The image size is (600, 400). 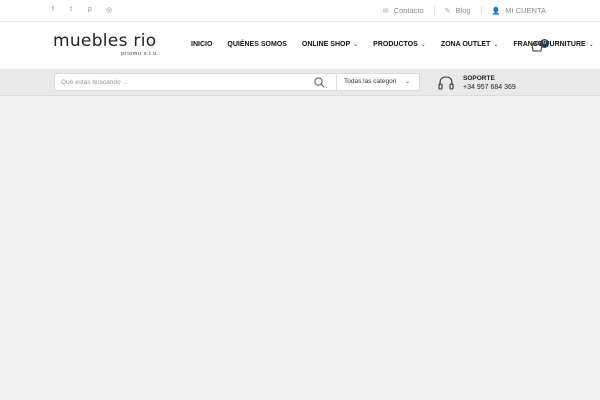 What do you see at coordinates (319, 84) in the screenshot?
I see `search-icon` at bounding box center [319, 84].